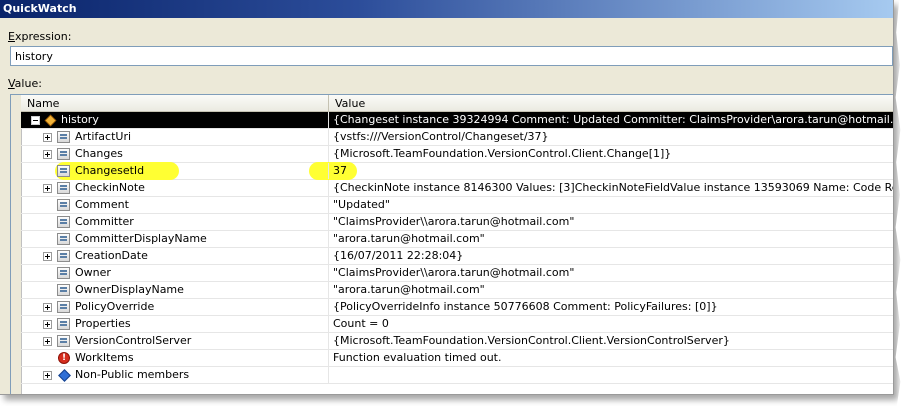  What do you see at coordinates (451, 56) in the screenshot?
I see `expression-input` at bounding box center [451, 56].